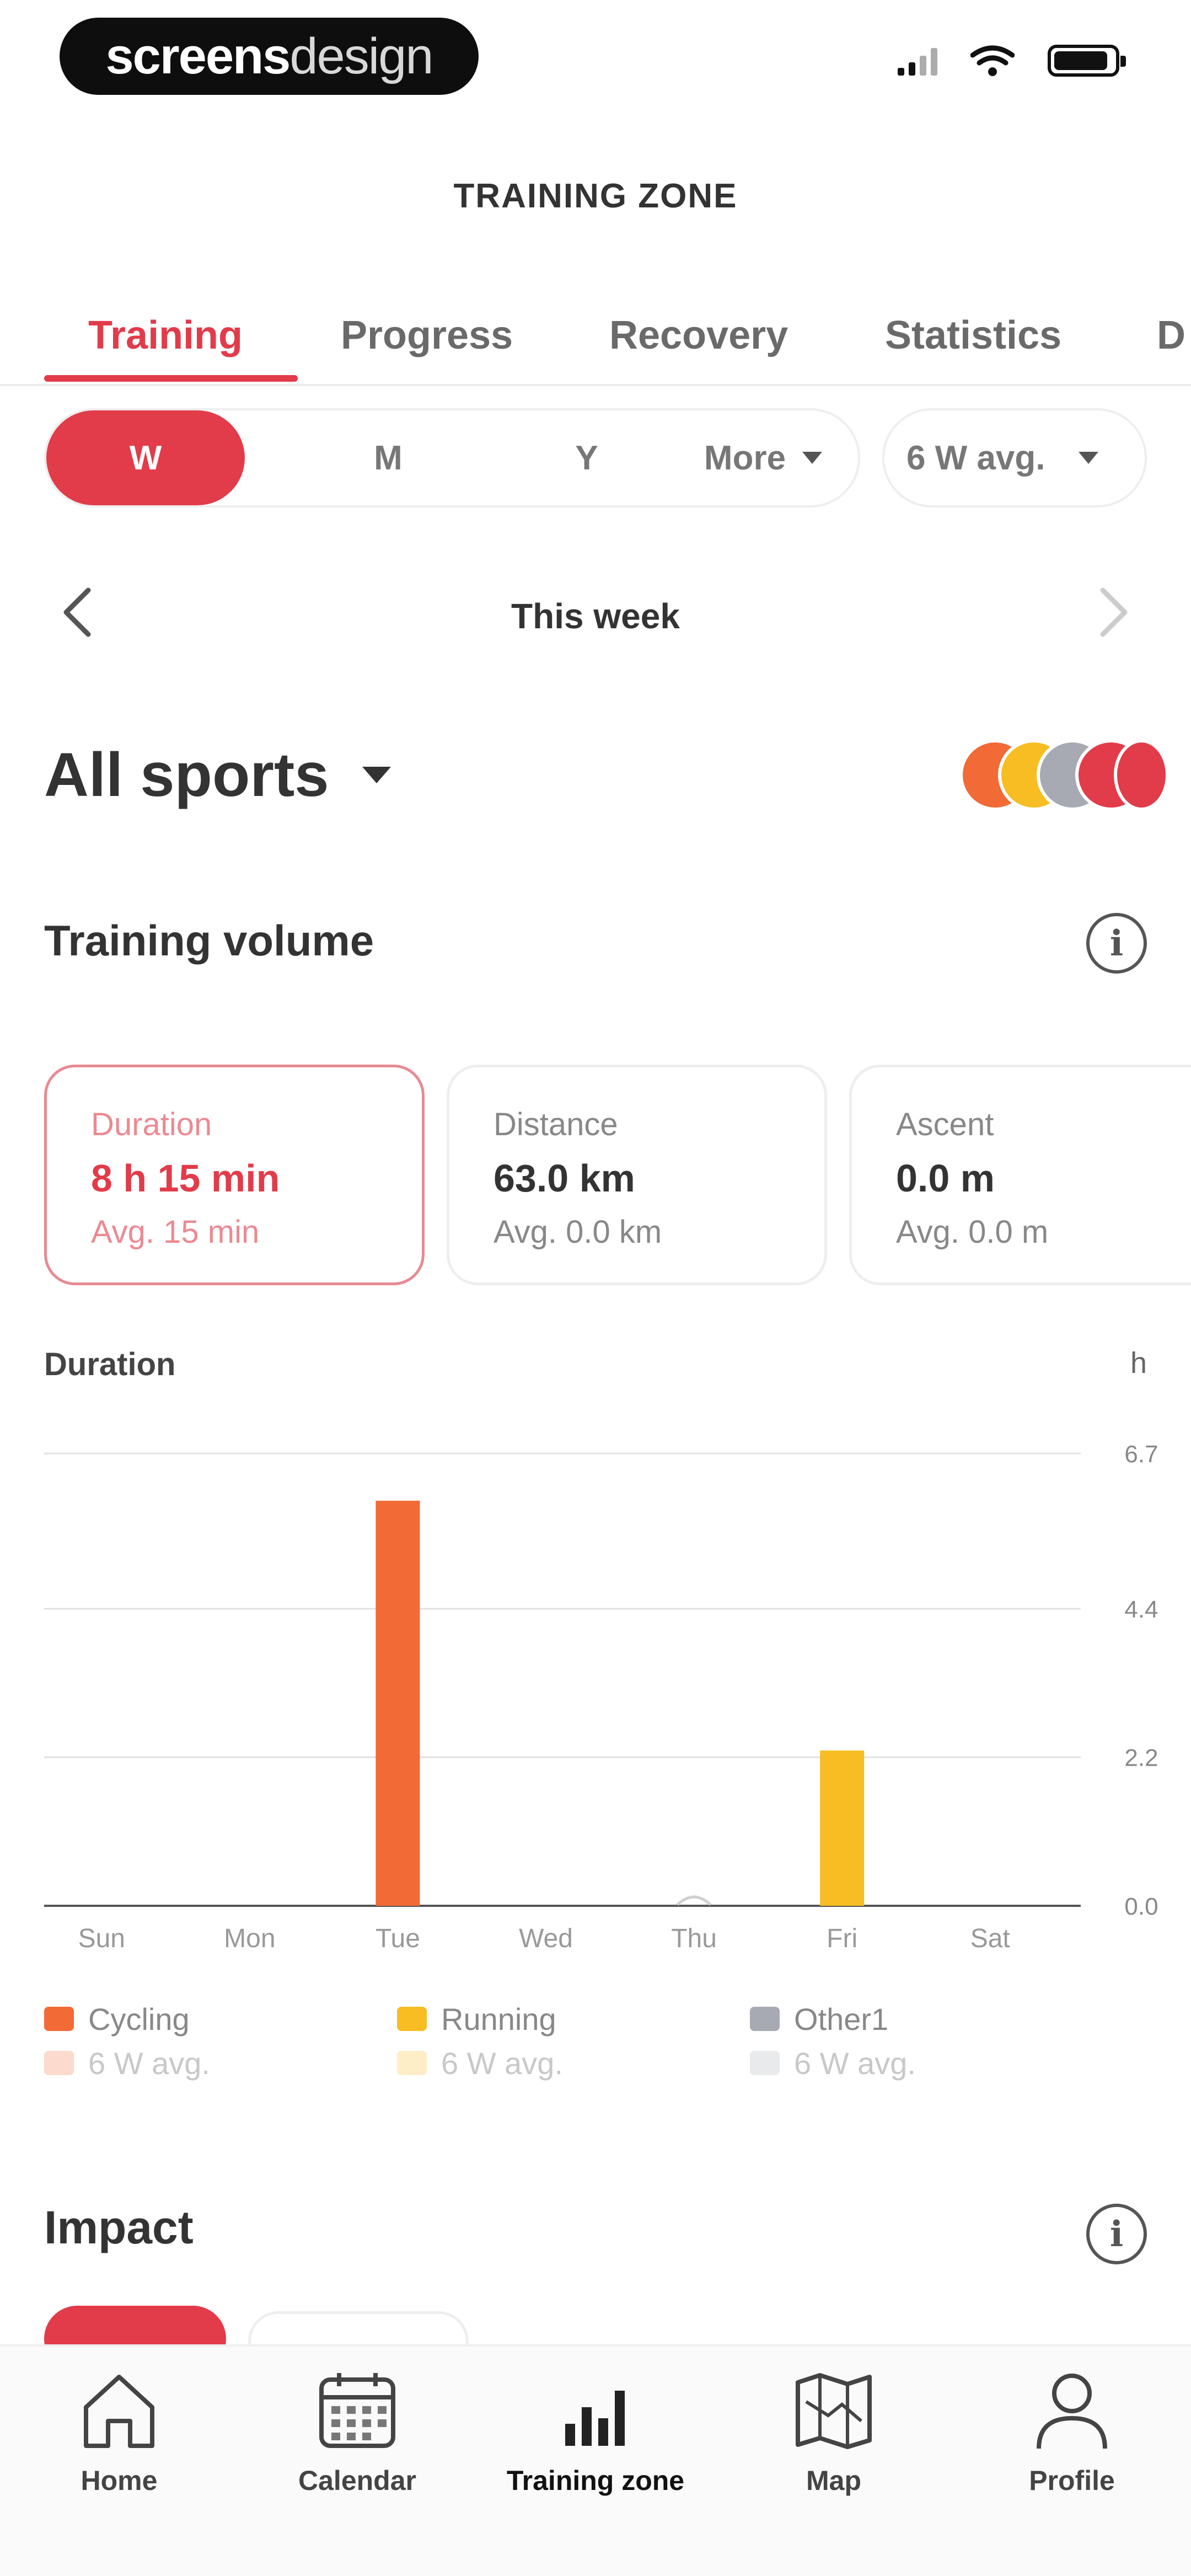 Image resolution: width=1191 pixels, height=2576 pixels. What do you see at coordinates (595, 612) in the screenshot?
I see `week-navigator: This week` at bounding box center [595, 612].